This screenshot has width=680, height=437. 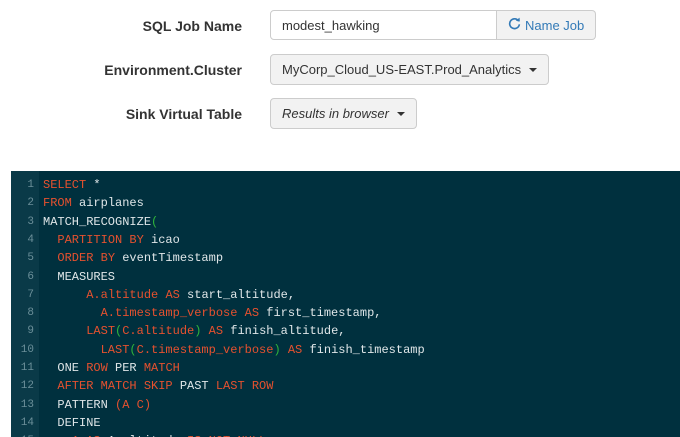 What do you see at coordinates (402, 69) in the screenshot?
I see `environment-selected: MyCorp_Cloud_US-EAST.Prod_Analytics` at bounding box center [402, 69].